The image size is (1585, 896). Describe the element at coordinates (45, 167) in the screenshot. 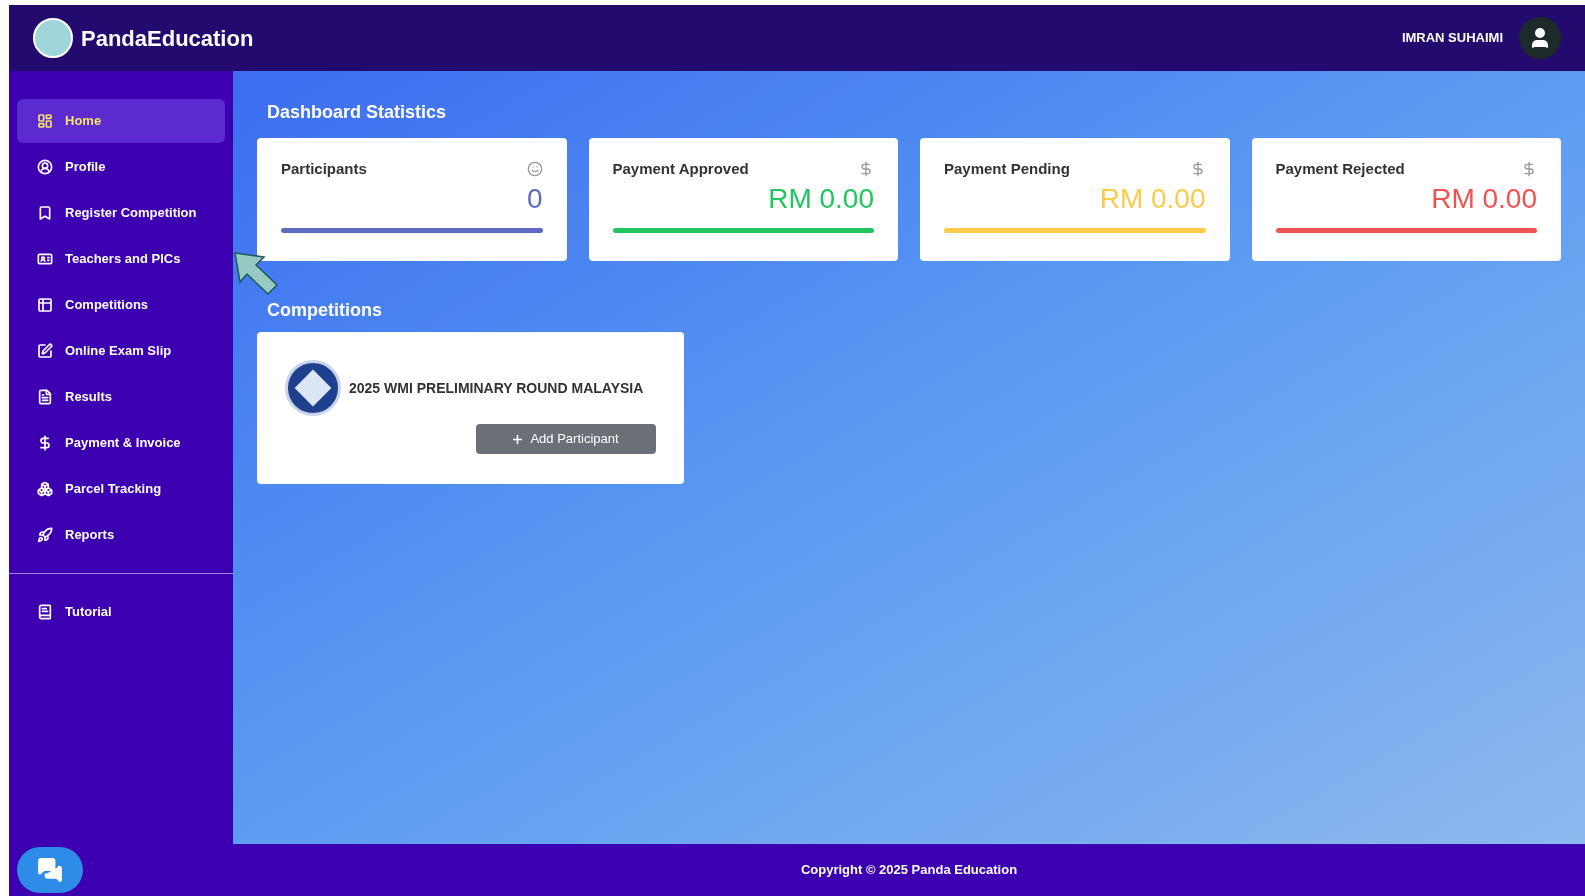

I see `user-icon` at that location.